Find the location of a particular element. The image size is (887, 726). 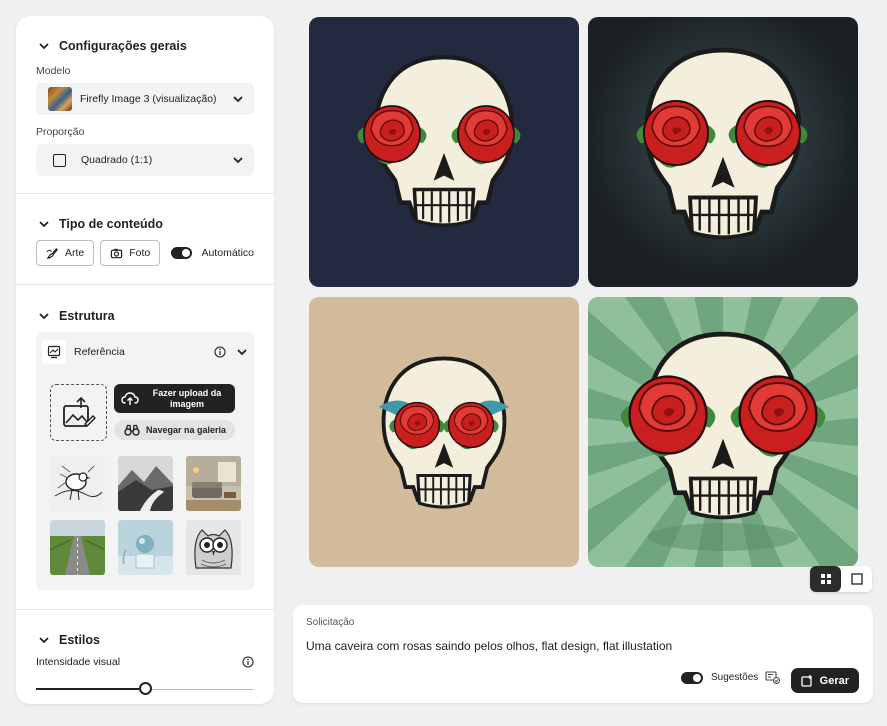

content-type-section: Tipo de conteúdo Arte Foto Automático is located at coordinates (145, 240).